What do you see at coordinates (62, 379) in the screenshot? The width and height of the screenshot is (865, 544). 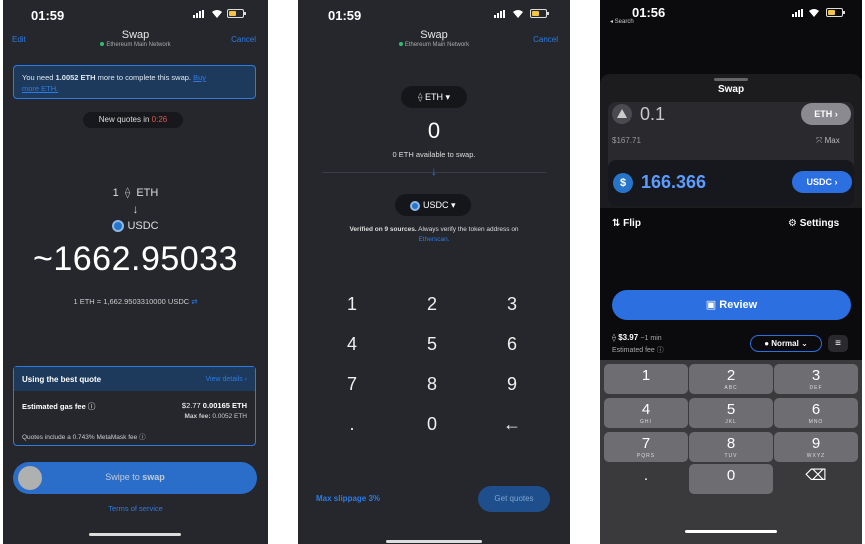 I see `best-quote-label: Using the best quote` at bounding box center [62, 379].